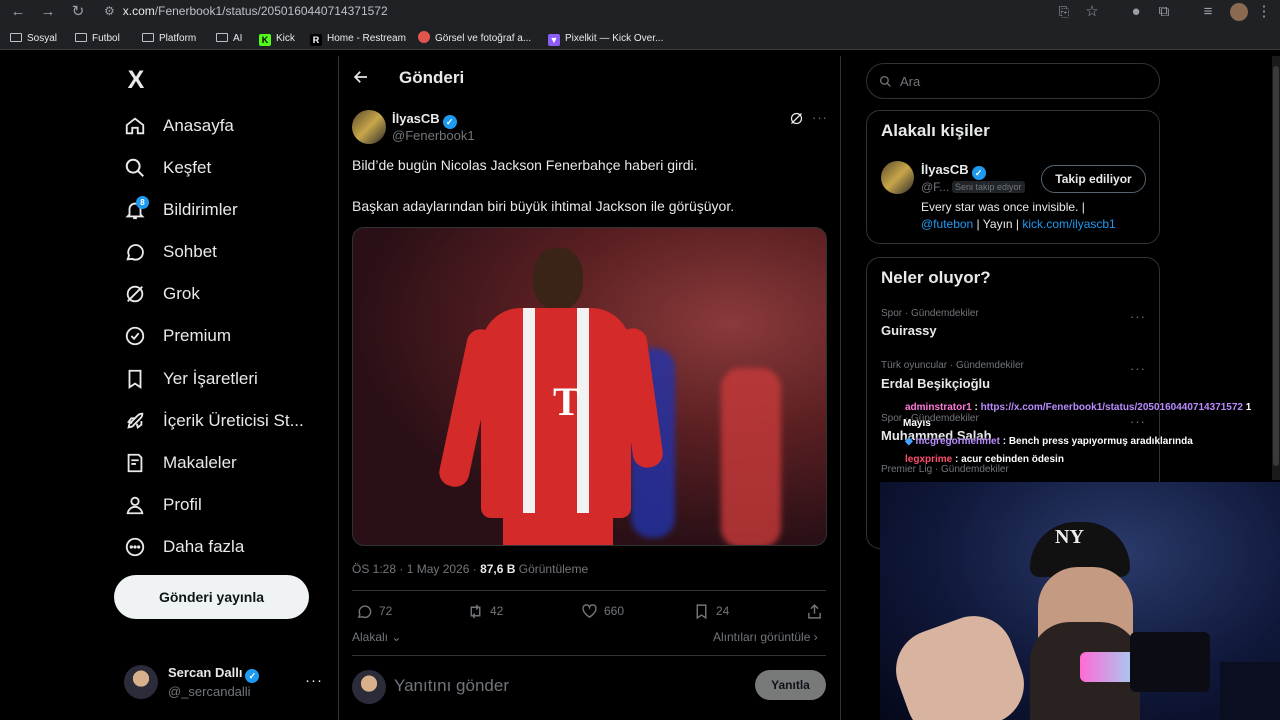 The width and height of the screenshot is (1280, 720). I want to click on repost-button: 42, so click(485, 611).